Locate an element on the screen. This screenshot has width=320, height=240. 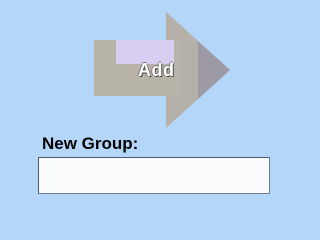
new-group-label: New Group: is located at coordinates (90, 143).